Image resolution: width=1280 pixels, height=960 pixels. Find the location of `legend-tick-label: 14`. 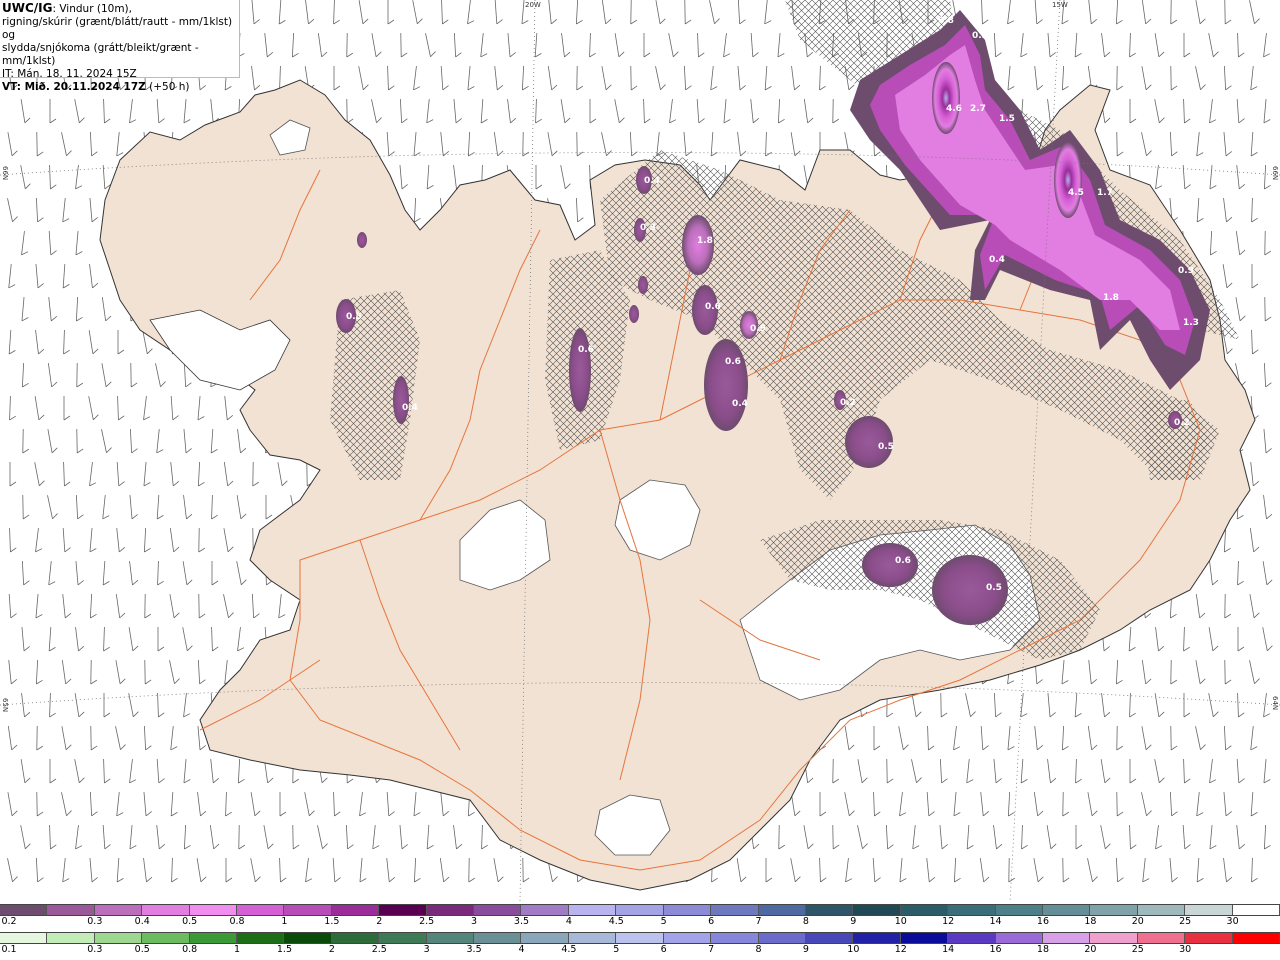

legend-tick-label: 14 is located at coordinates (995, 921).